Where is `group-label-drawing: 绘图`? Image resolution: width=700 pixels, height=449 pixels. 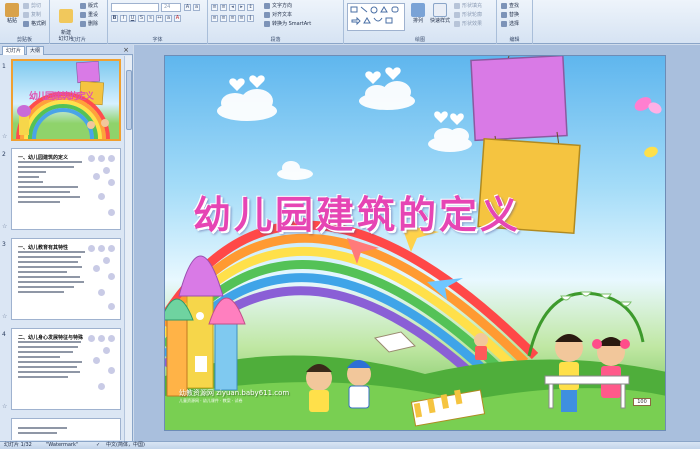 group-label-drawing: 绘图 is located at coordinates (419, 40).